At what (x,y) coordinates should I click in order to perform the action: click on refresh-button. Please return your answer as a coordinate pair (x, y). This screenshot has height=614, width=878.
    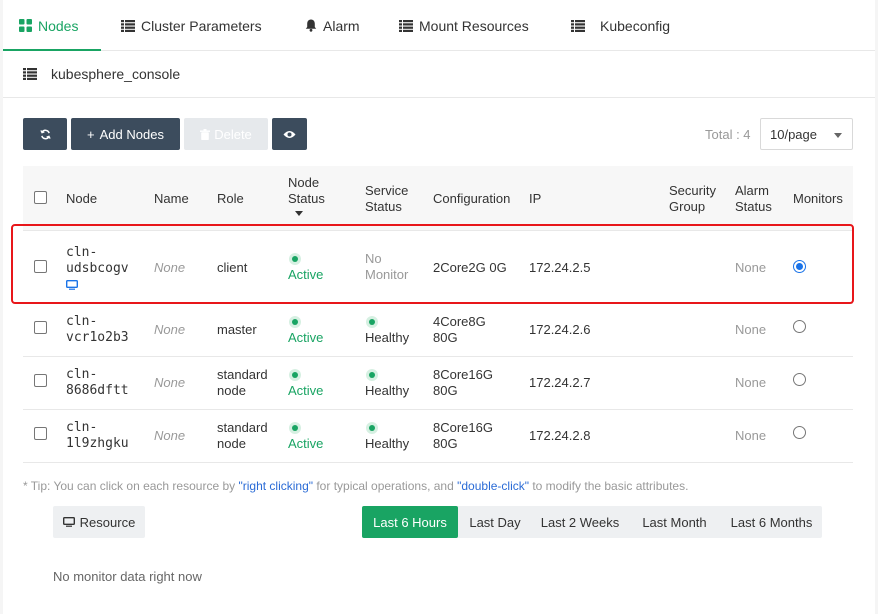
    Looking at the image, I should click on (45, 134).